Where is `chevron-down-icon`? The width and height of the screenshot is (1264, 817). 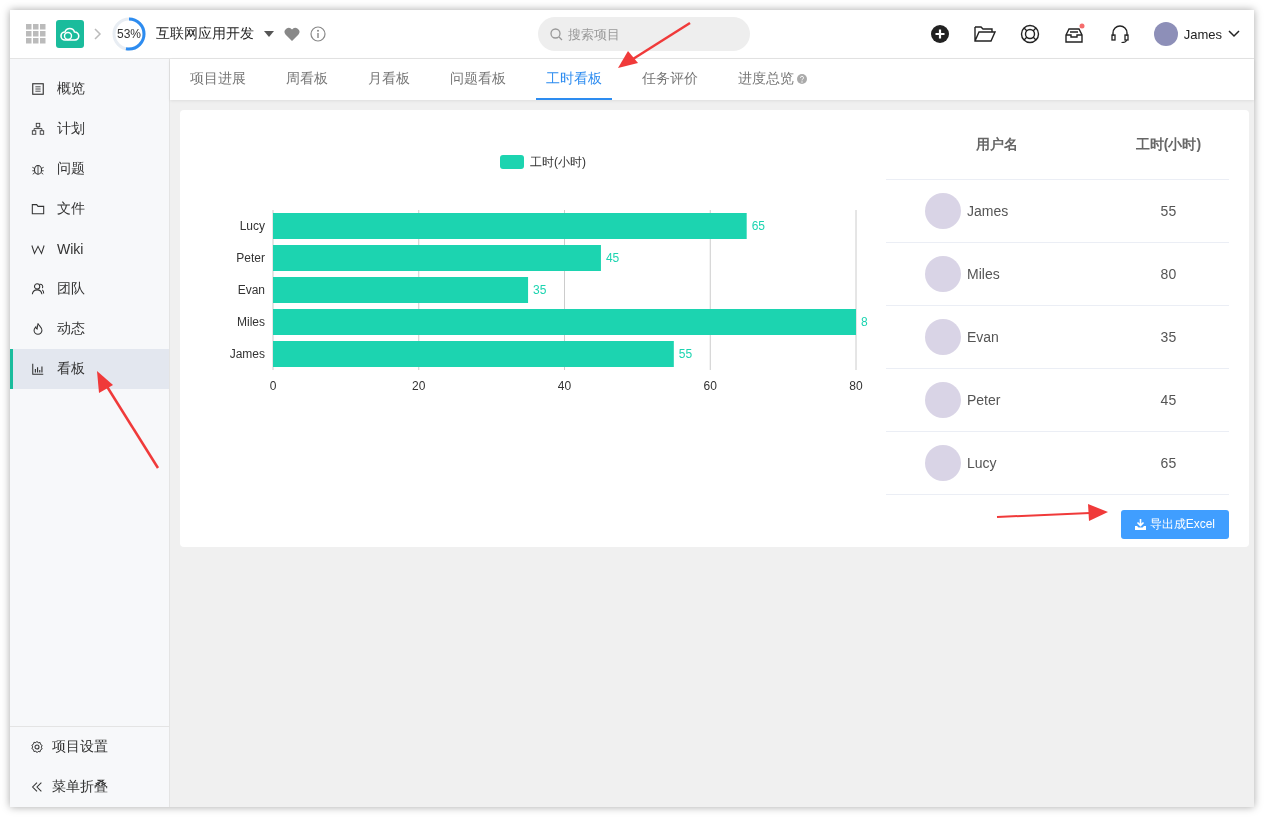 chevron-down-icon is located at coordinates (1234, 34).